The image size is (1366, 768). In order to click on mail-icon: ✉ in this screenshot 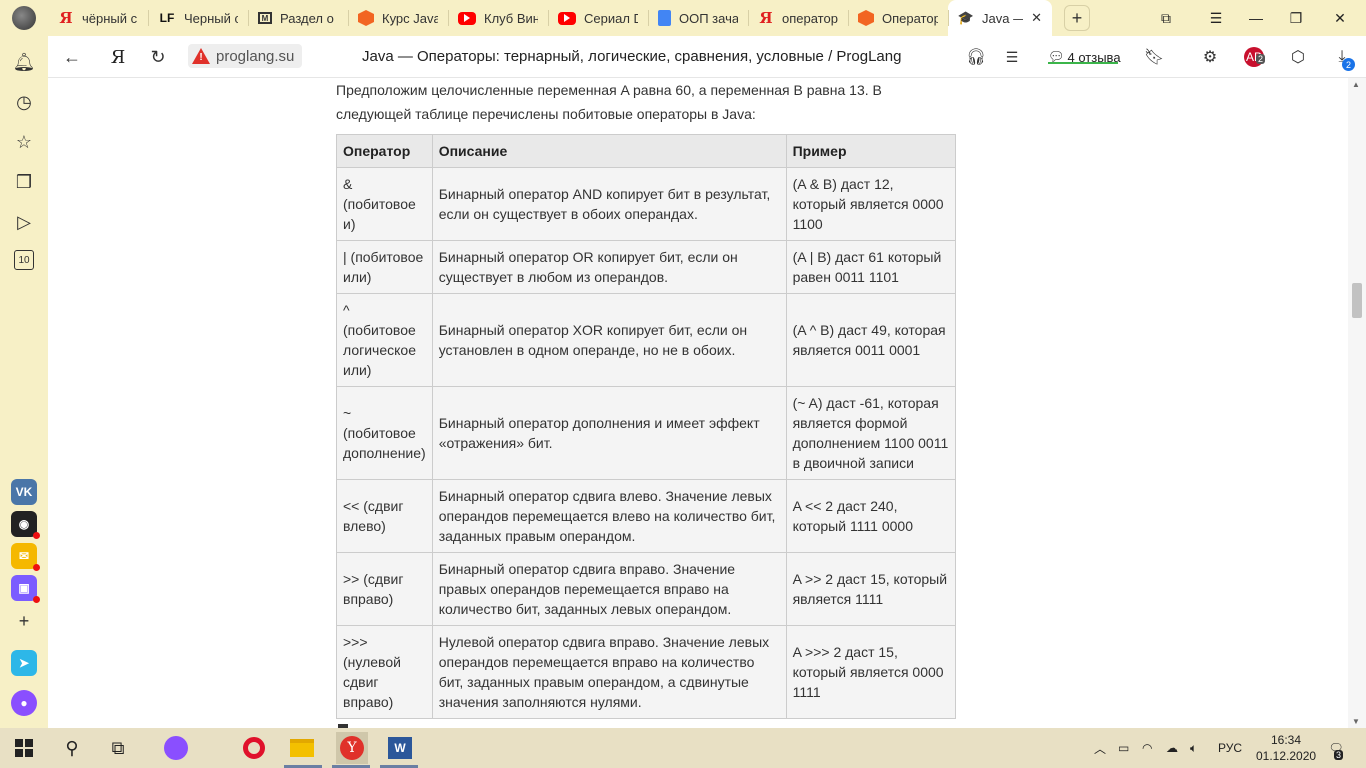, I will do `click(25, 557)`.